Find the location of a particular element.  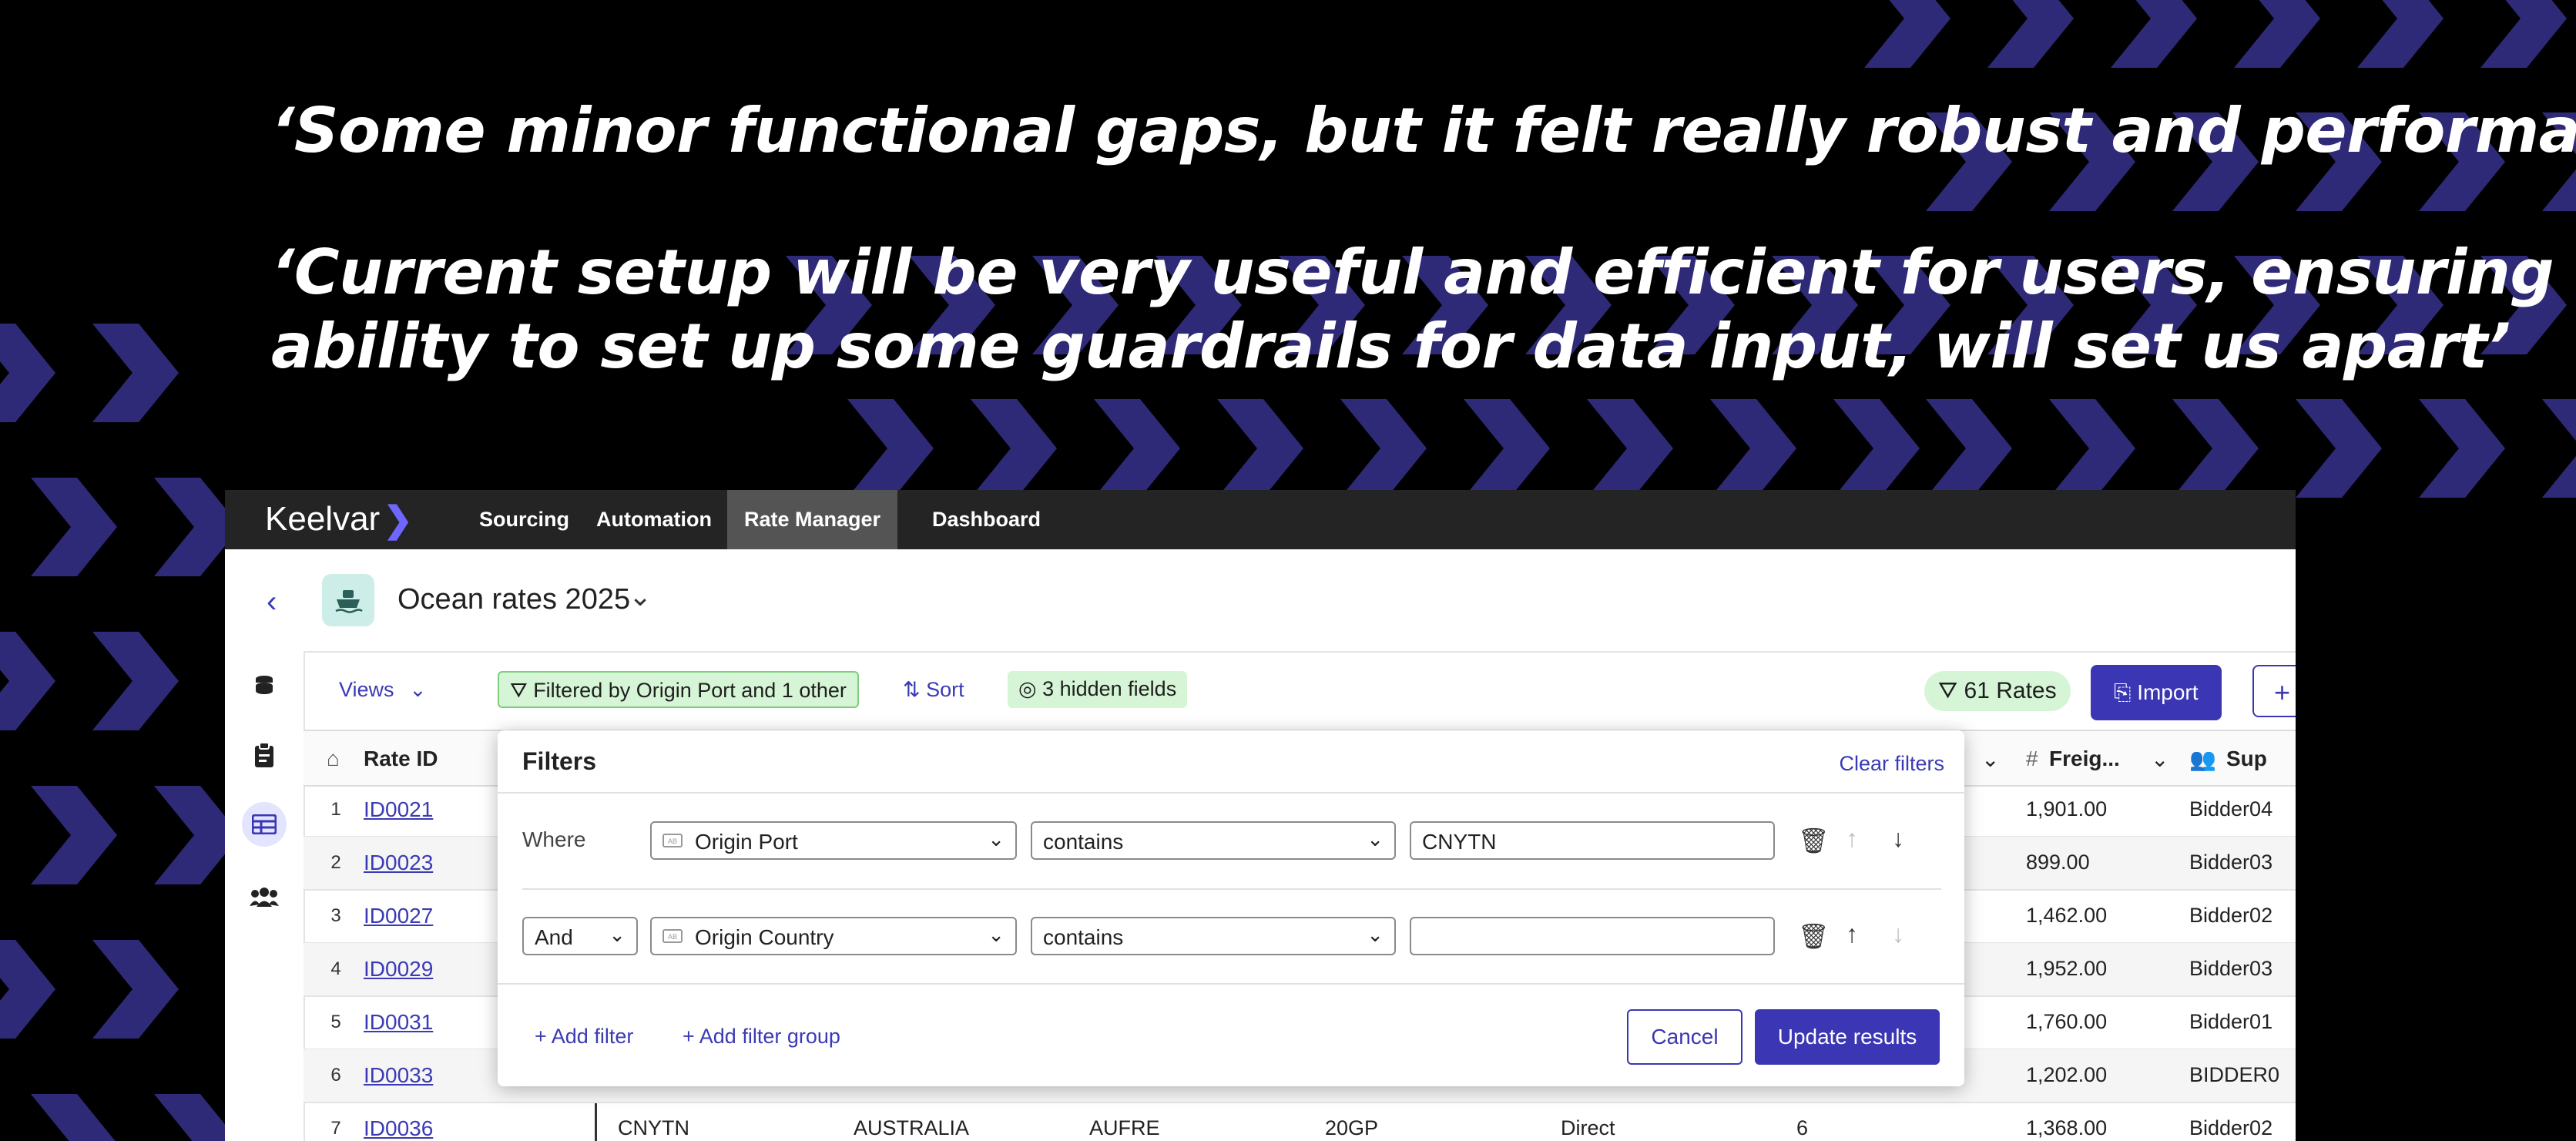

update-results-button: Update results is located at coordinates (1847, 1037).